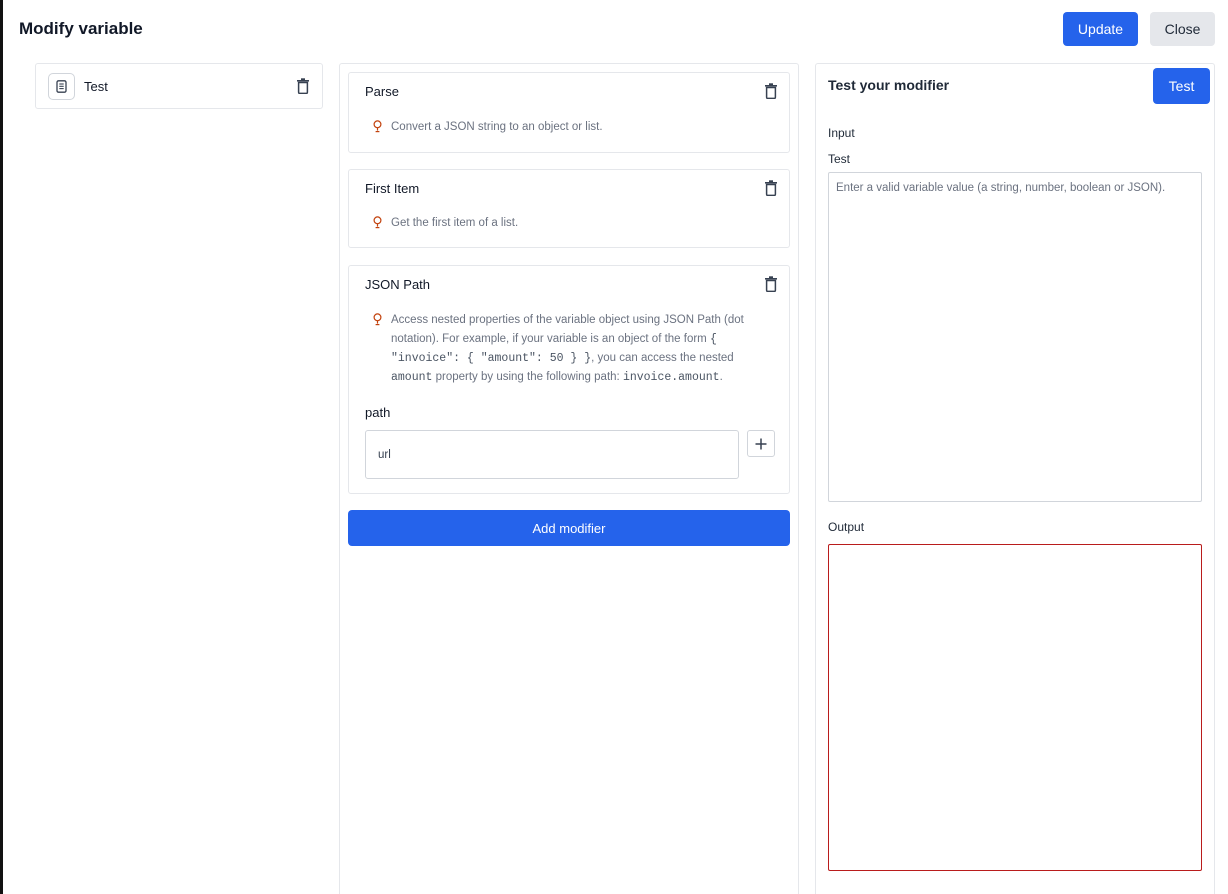  I want to click on modifier-title: Parse, so click(382, 91).